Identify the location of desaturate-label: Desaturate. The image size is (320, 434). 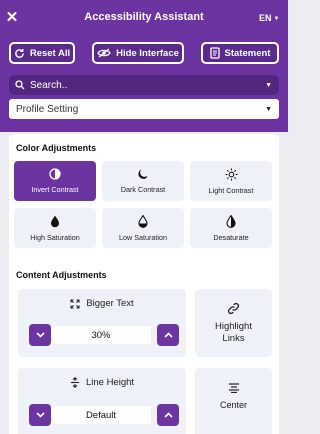
(231, 237).